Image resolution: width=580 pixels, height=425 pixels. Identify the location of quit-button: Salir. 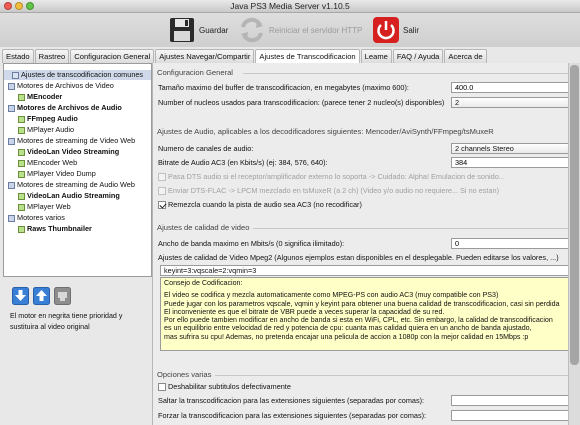
(395, 30).